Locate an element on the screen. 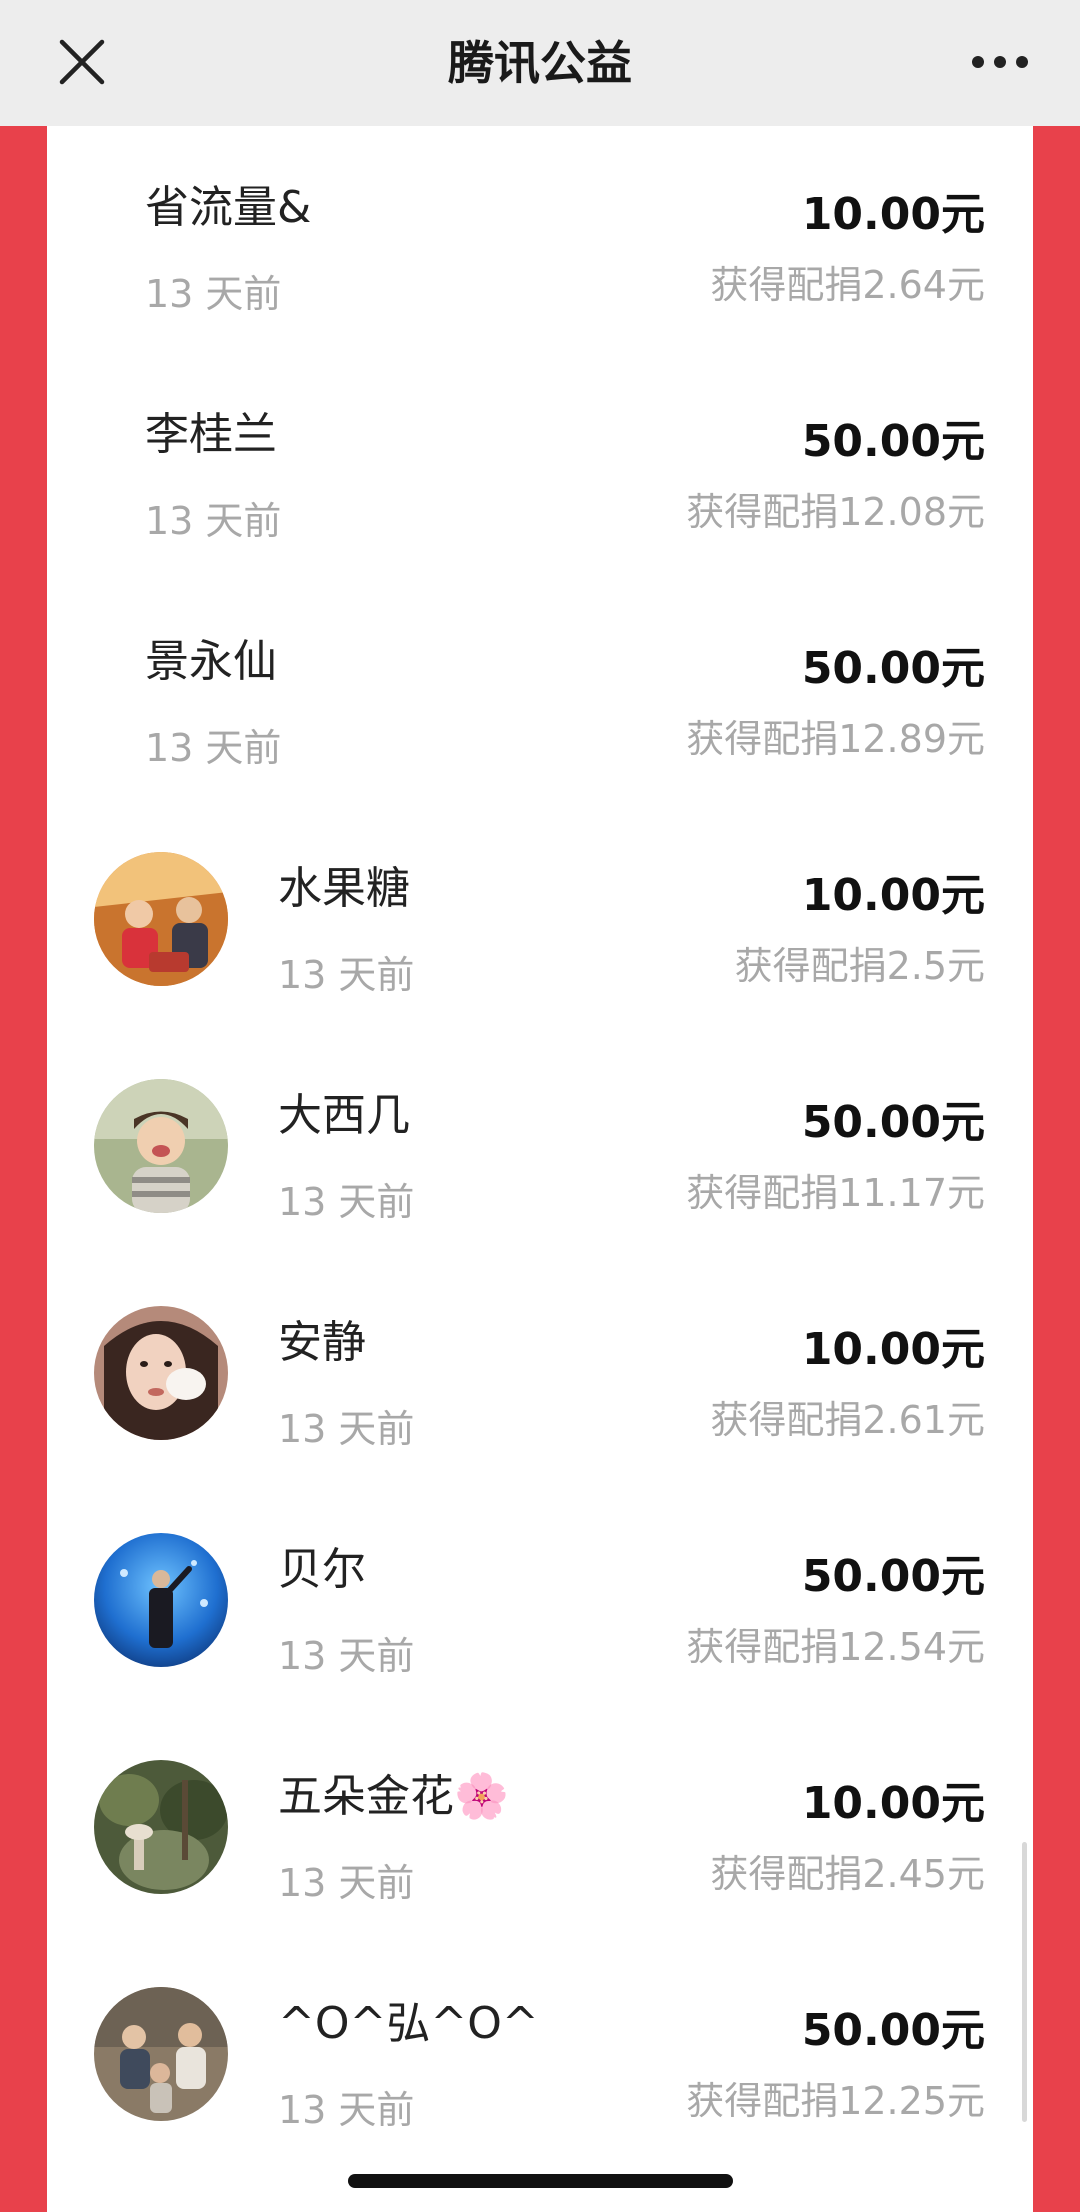 Image resolution: width=1080 pixels, height=2212 pixels. donation-row: 五朵金花🌸 13 天前 10.00元 获得配捐2.45元 is located at coordinates (540, 1828).